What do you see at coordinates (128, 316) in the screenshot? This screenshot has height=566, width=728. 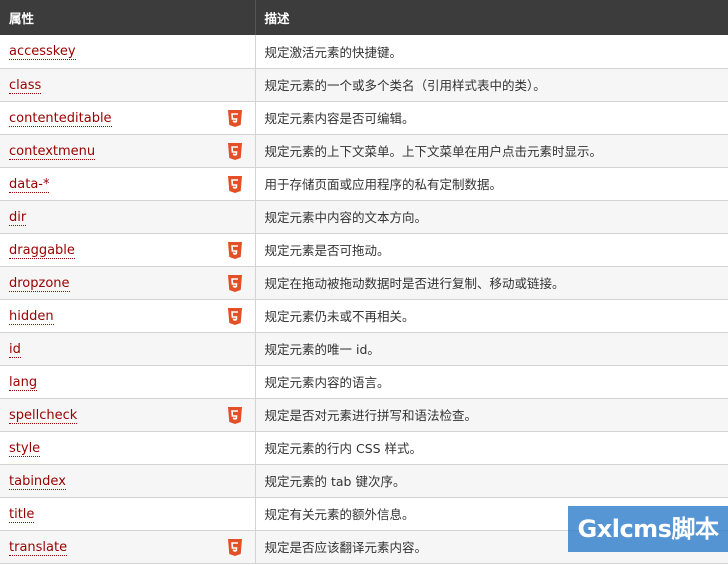 I see `attribute-cell: hidden` at bounding box center [128, 316].